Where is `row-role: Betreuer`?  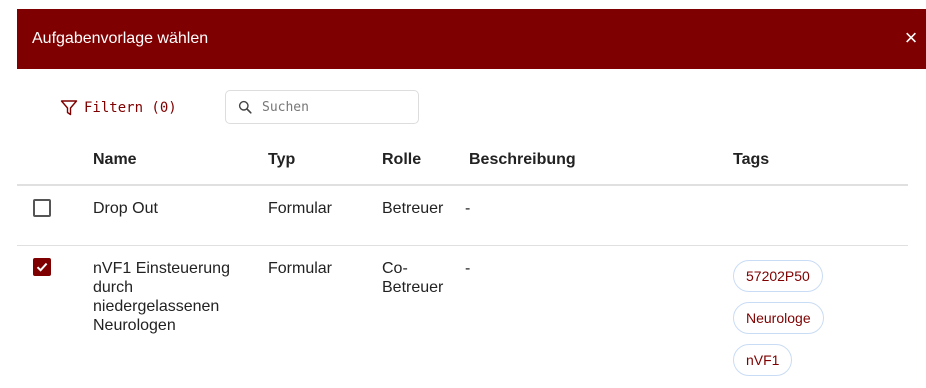 row-role: Betreuer is located at coordinates (413, 208).